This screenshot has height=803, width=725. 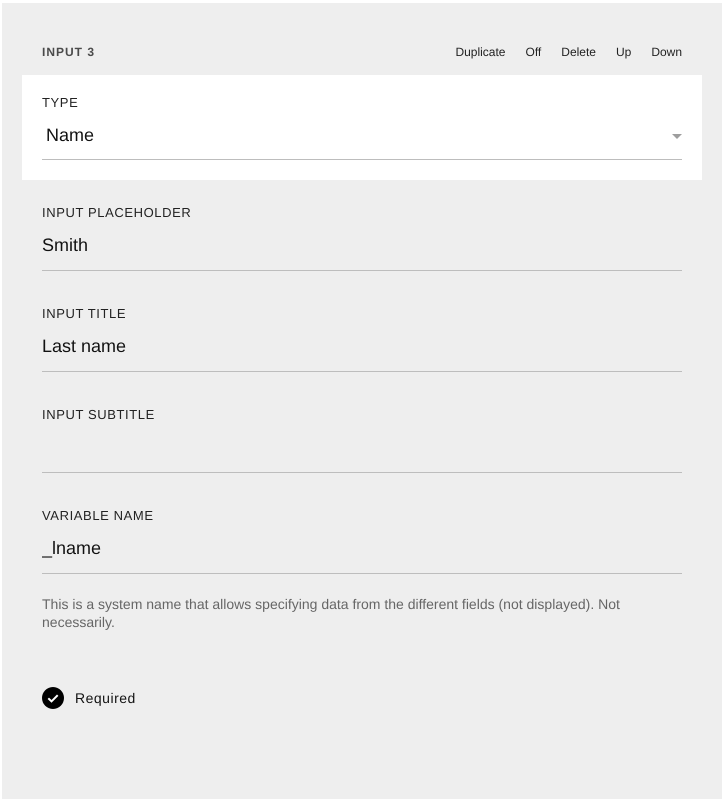 I want to click on action-link: Down, so click(x=666, y=52).